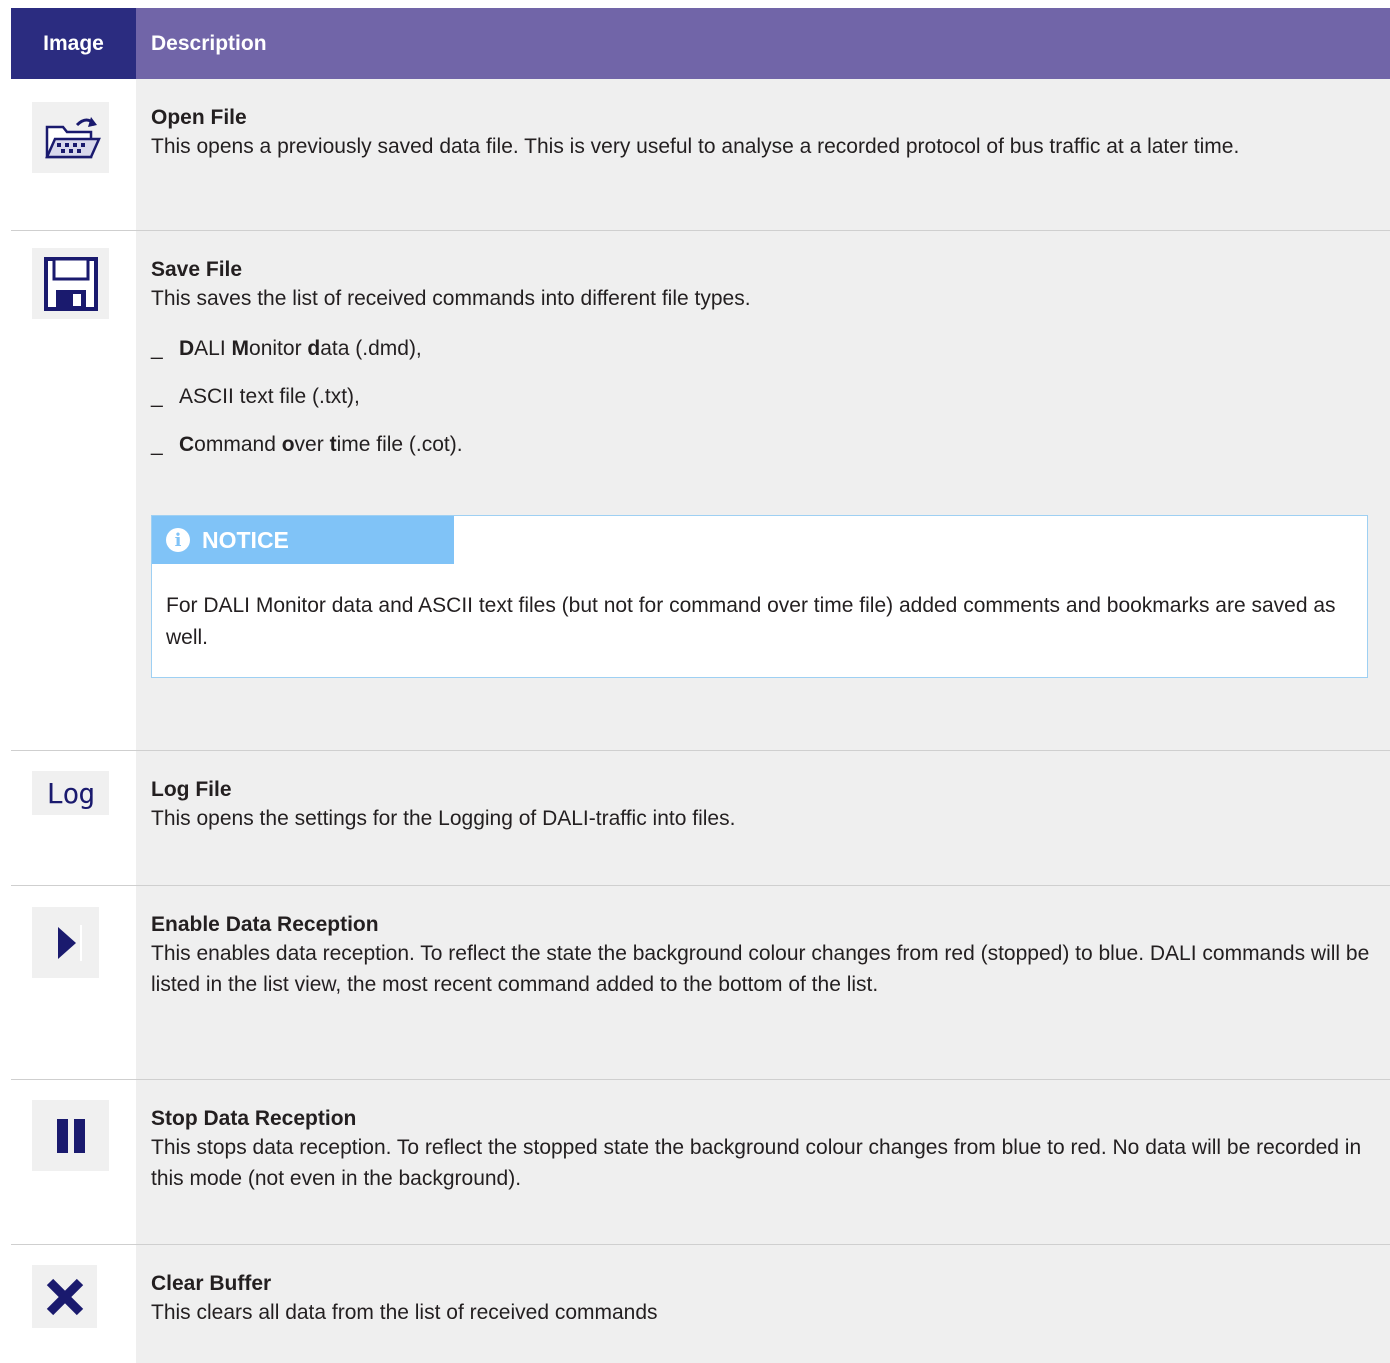 The image size is (1390, 1363). Describe the element at coordinates (178, 540) in the screenshot. I see `info-icon: i` at that location.